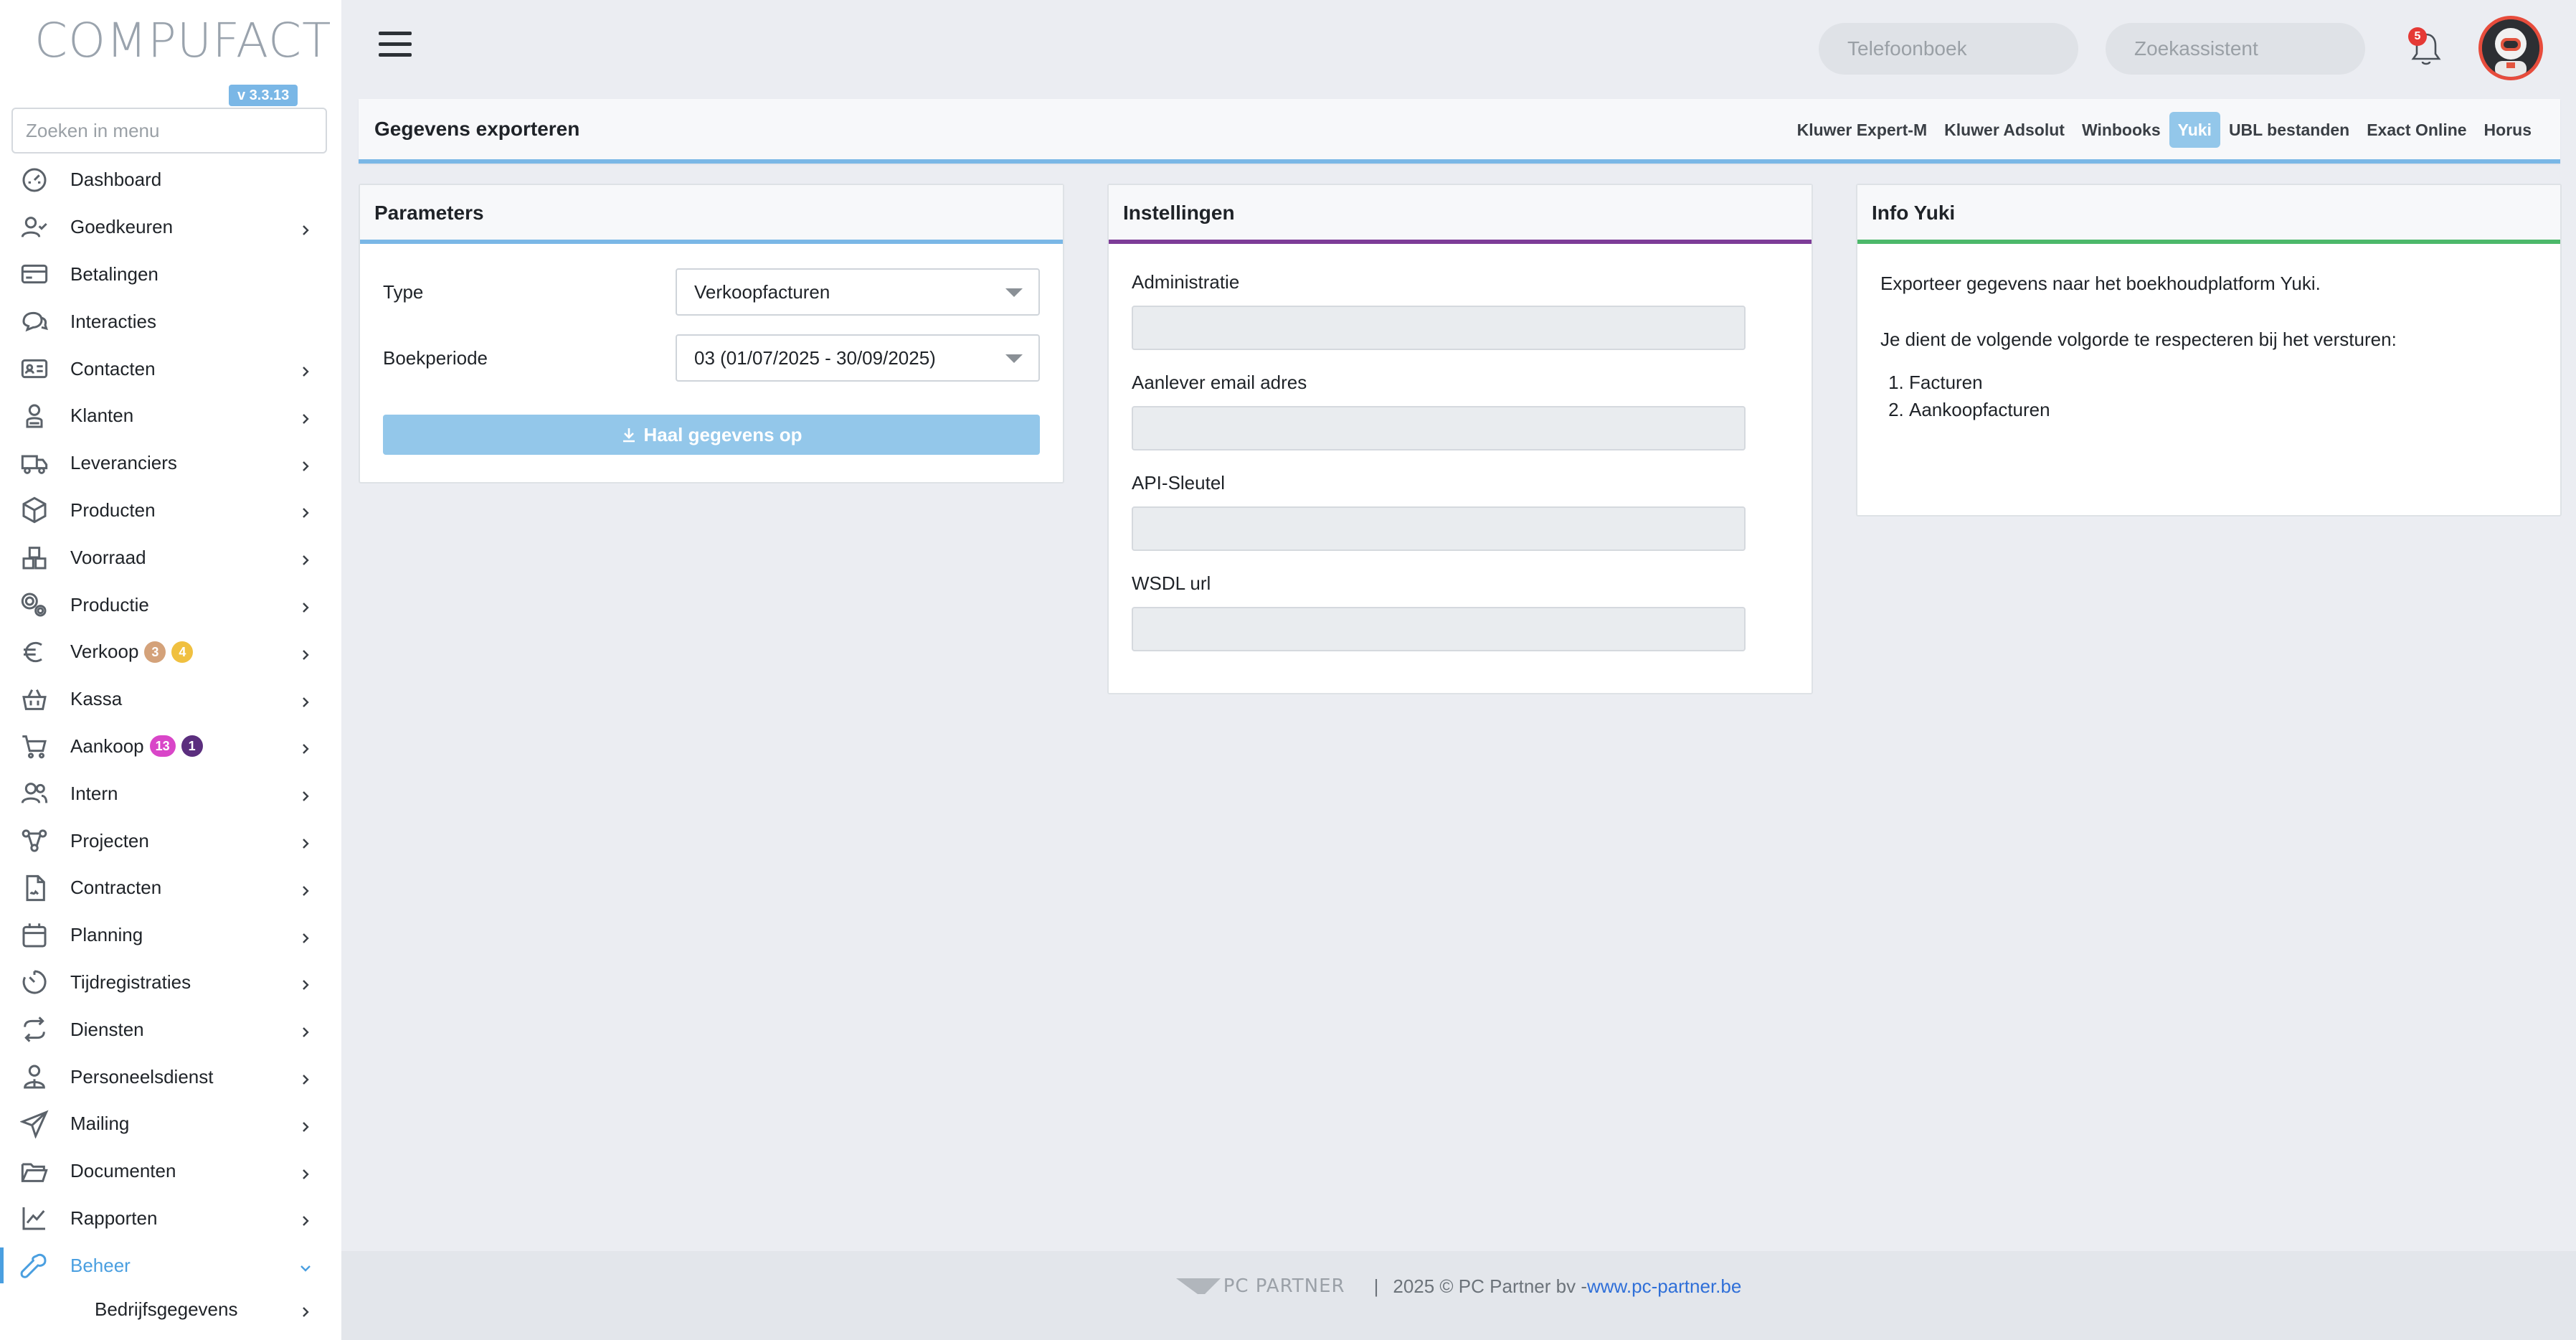  I want to click on user-avatar, so click(2510, 48).